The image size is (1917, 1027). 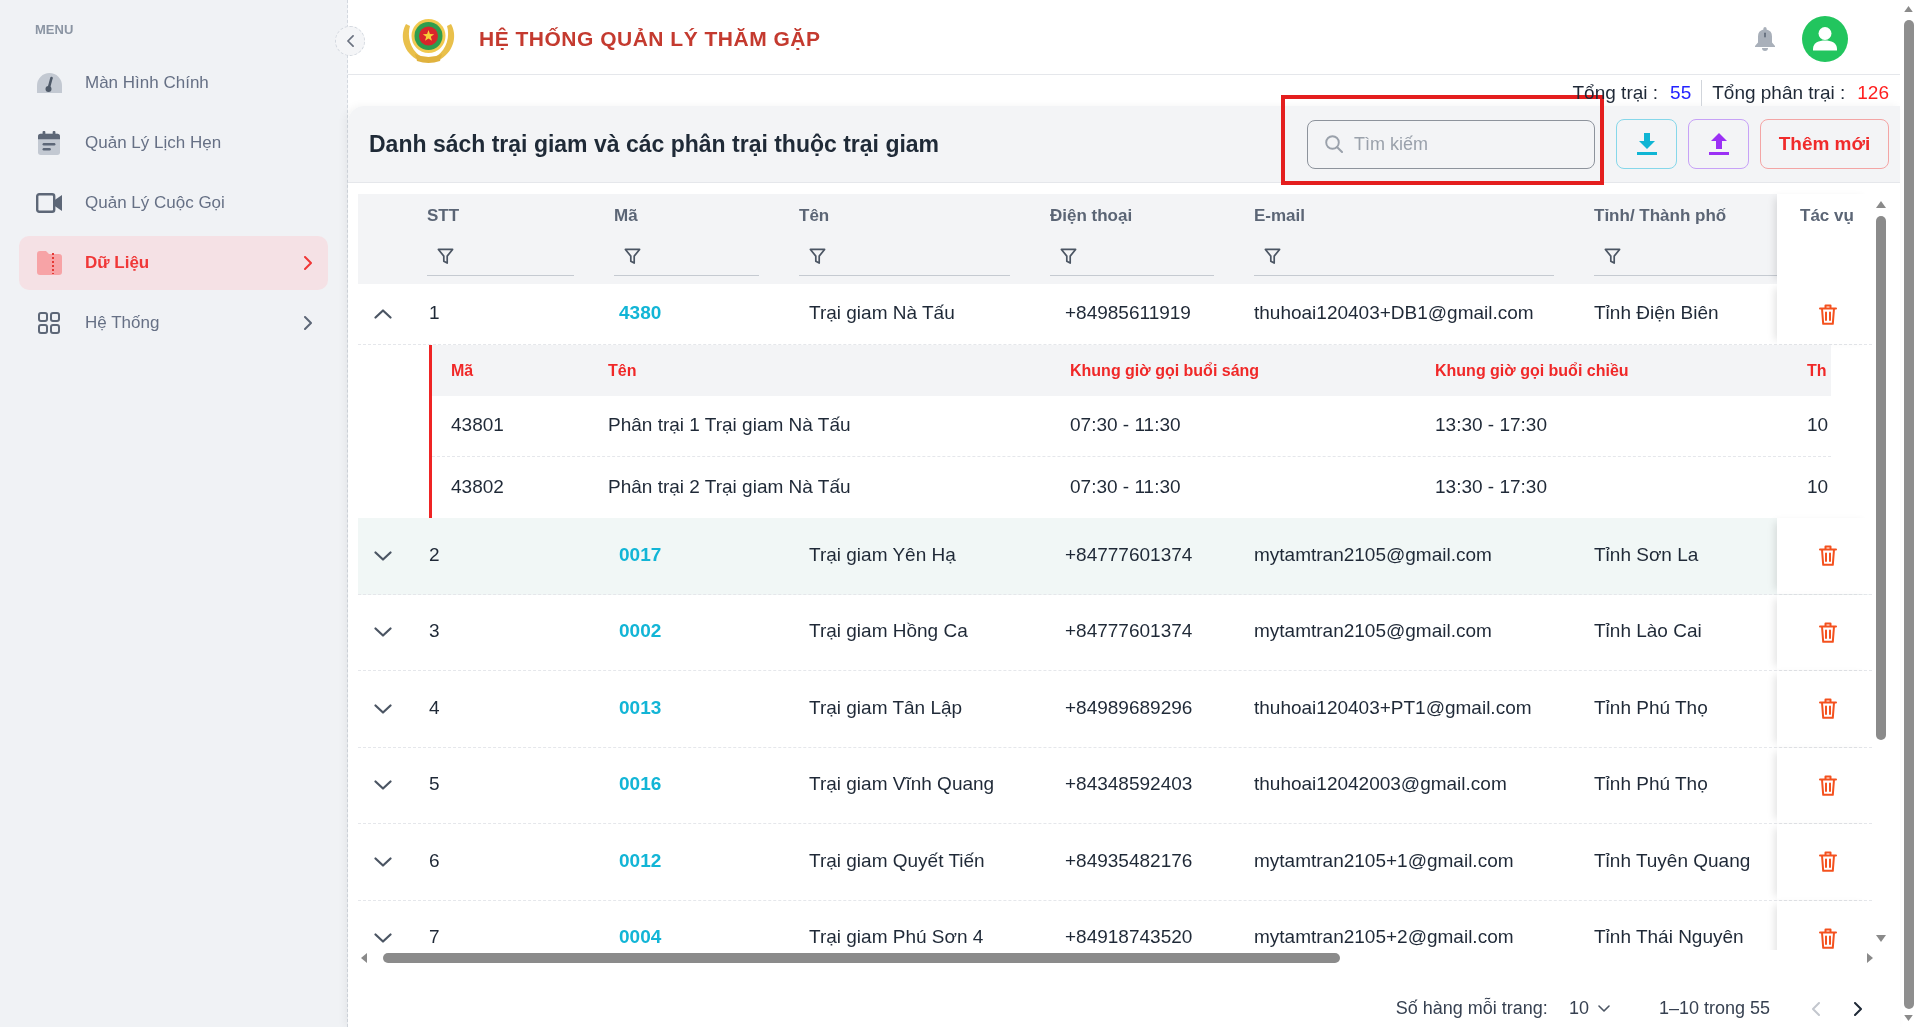 I want to click on panel-title: Danh sách trại giam và các phân trại thuộc trại giam, so click(x=654, y=144).